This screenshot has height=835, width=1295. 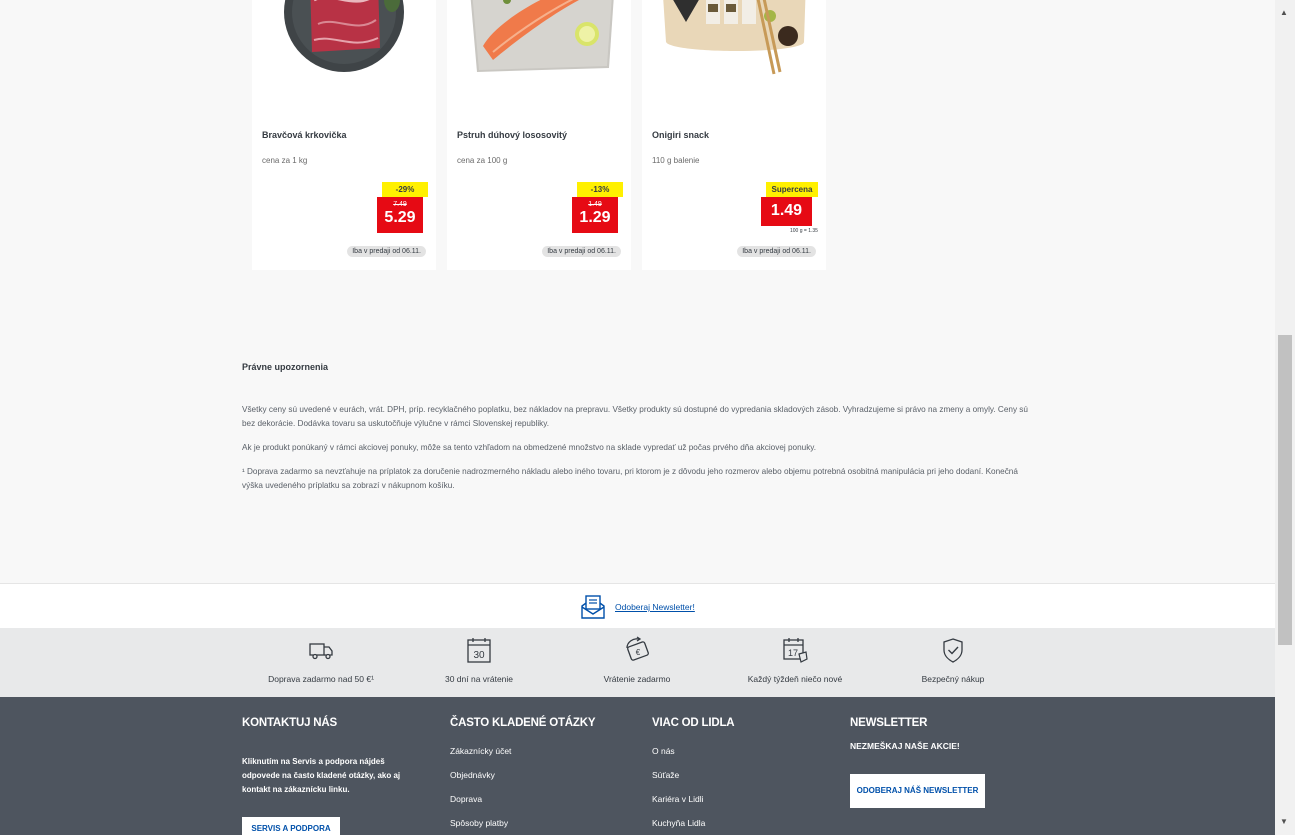 What do you see at coordinates (889, 723) in the screenshot?
I see `footer-heading: NEWSLETTER` at bounding box center [889, 723].